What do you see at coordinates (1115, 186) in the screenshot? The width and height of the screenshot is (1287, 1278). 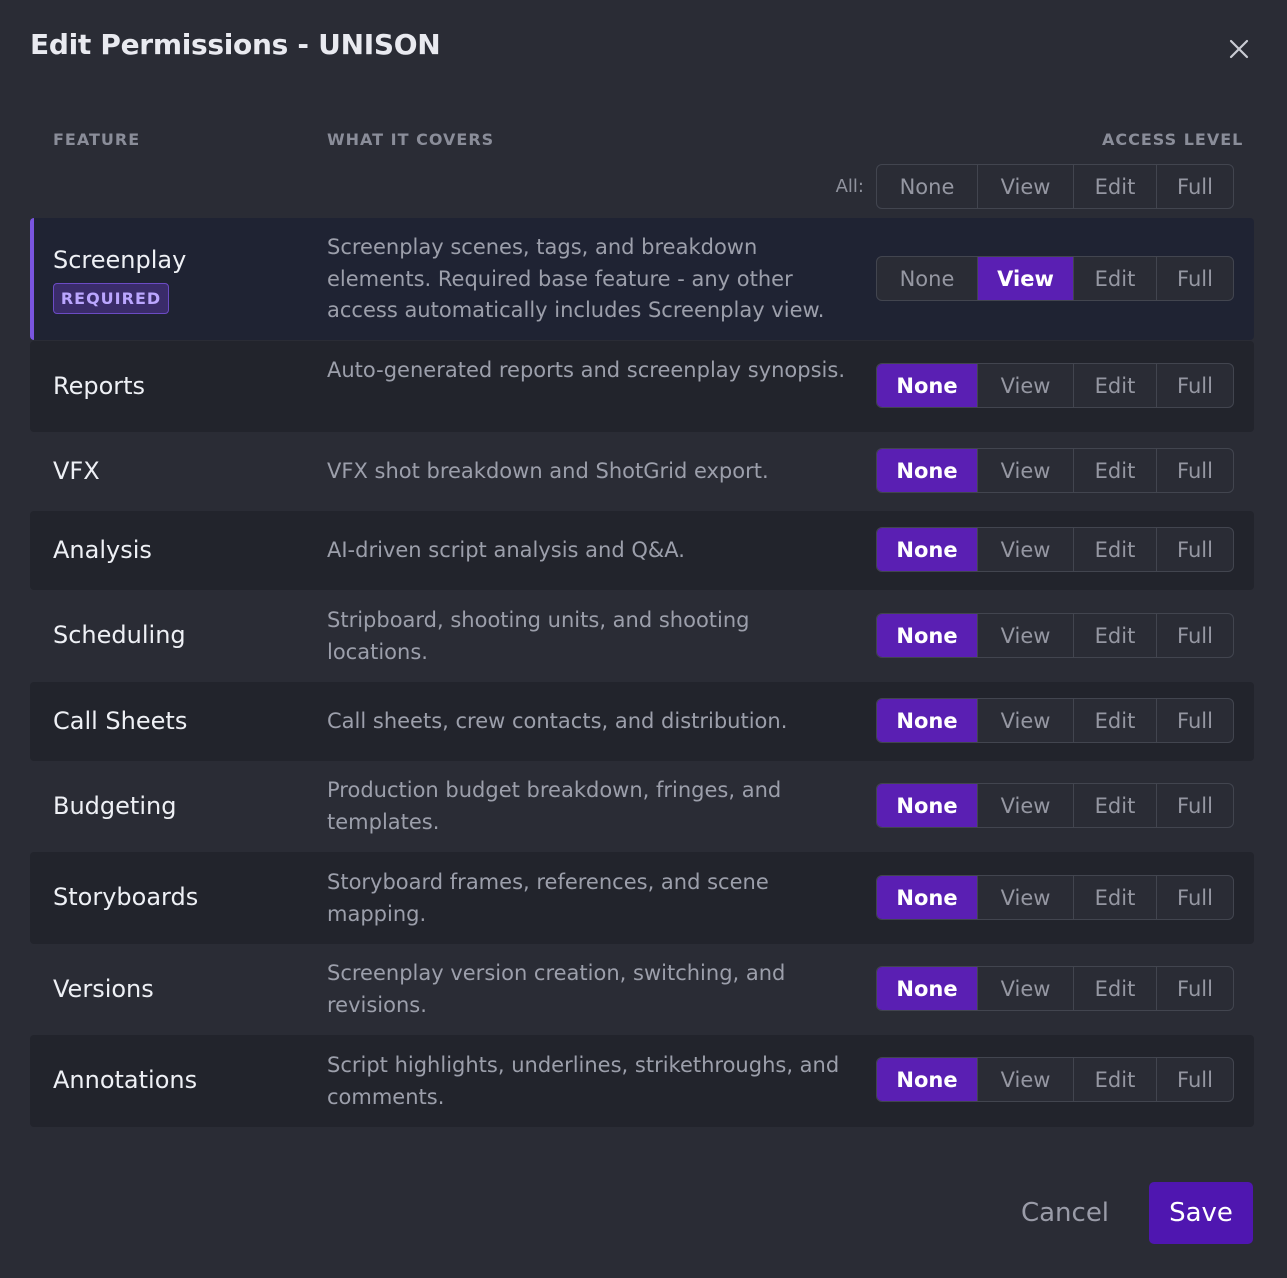 I see `all-option-edit: Edit` at bounding box center [1115, 186].